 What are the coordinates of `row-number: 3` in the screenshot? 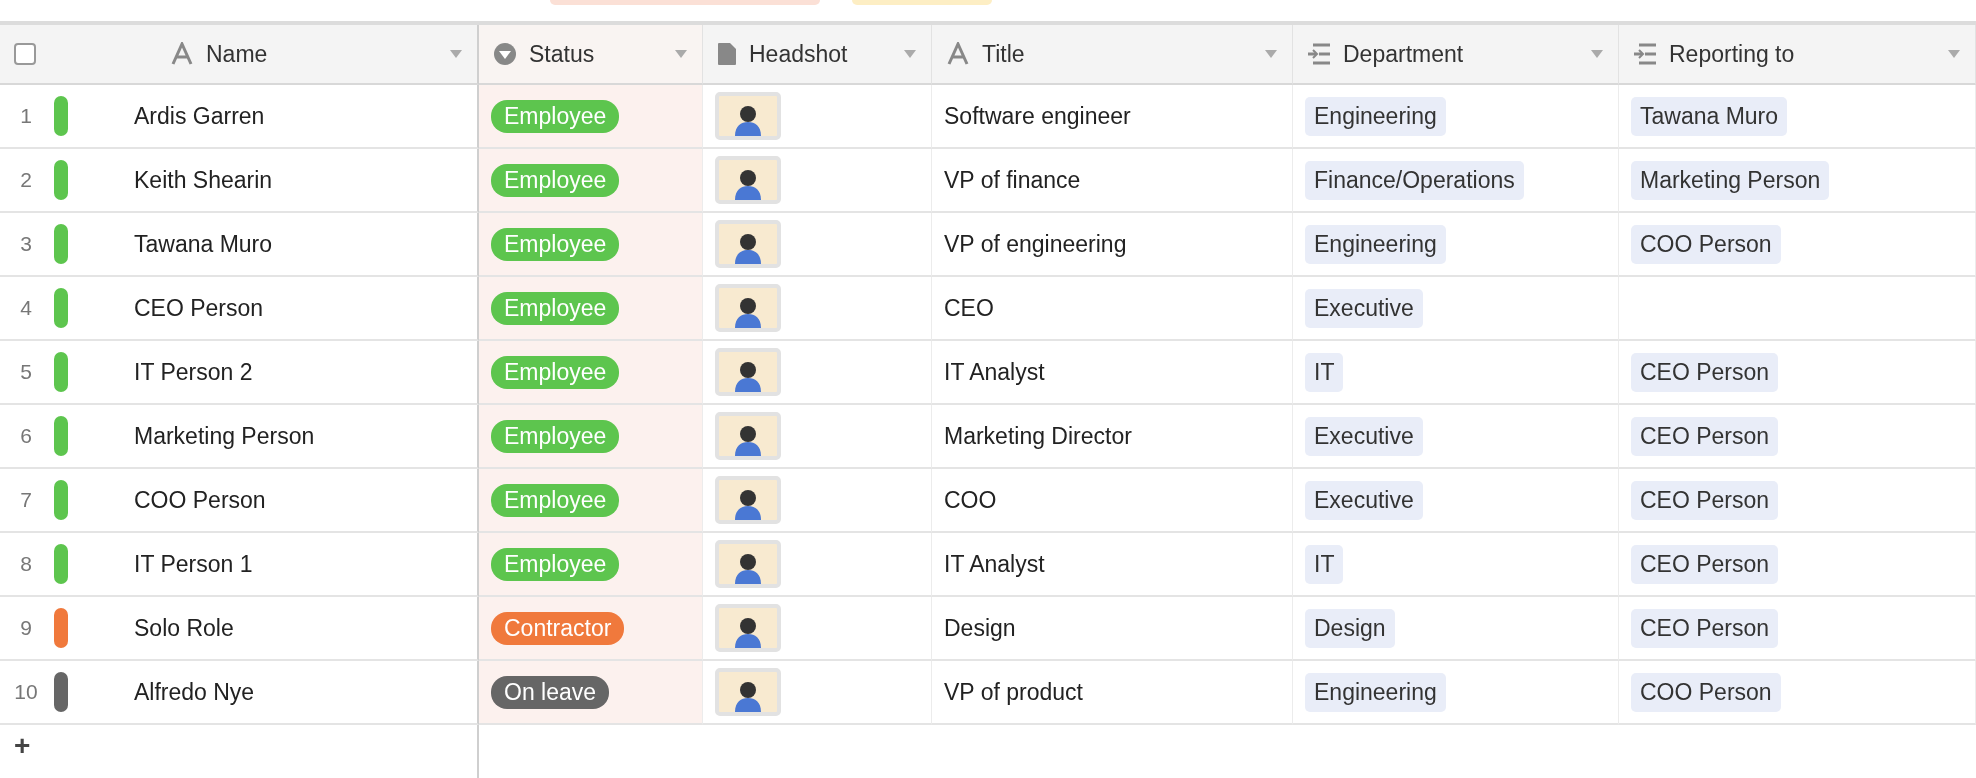 It's located at (26, 244).